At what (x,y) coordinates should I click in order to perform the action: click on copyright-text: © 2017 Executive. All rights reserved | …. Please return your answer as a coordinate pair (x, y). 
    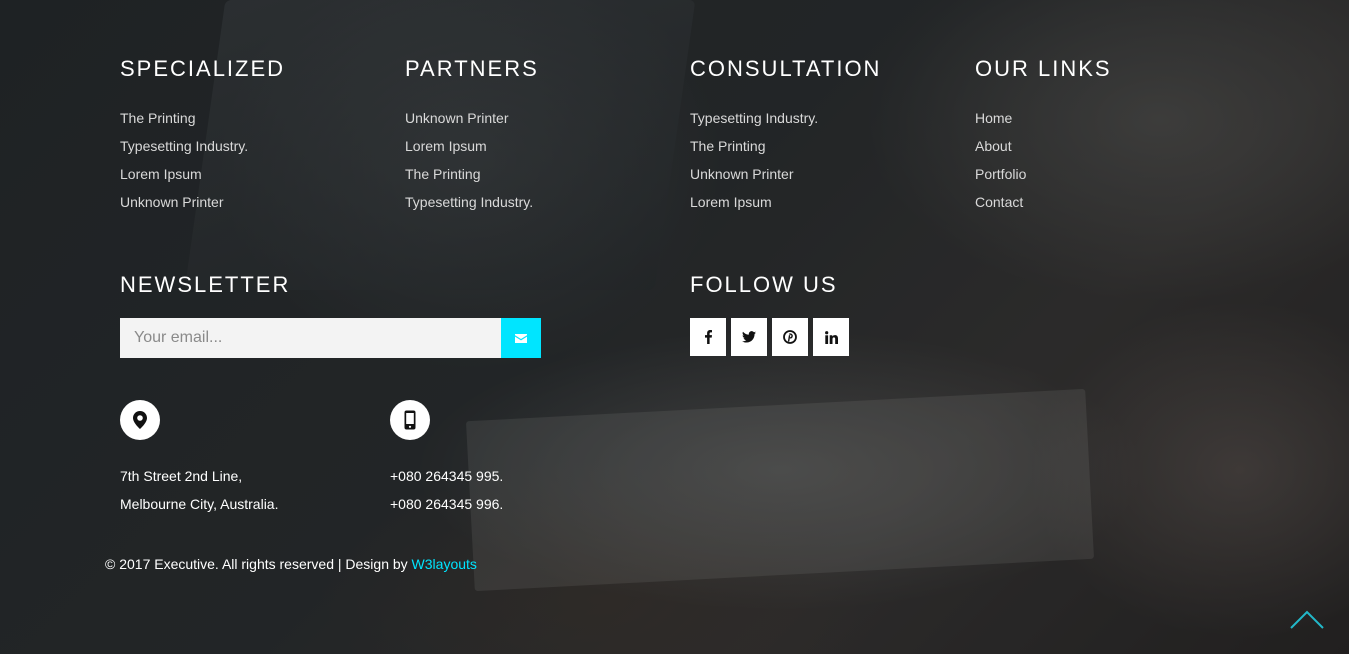
    Looking at the image, I should click on (291, 564).